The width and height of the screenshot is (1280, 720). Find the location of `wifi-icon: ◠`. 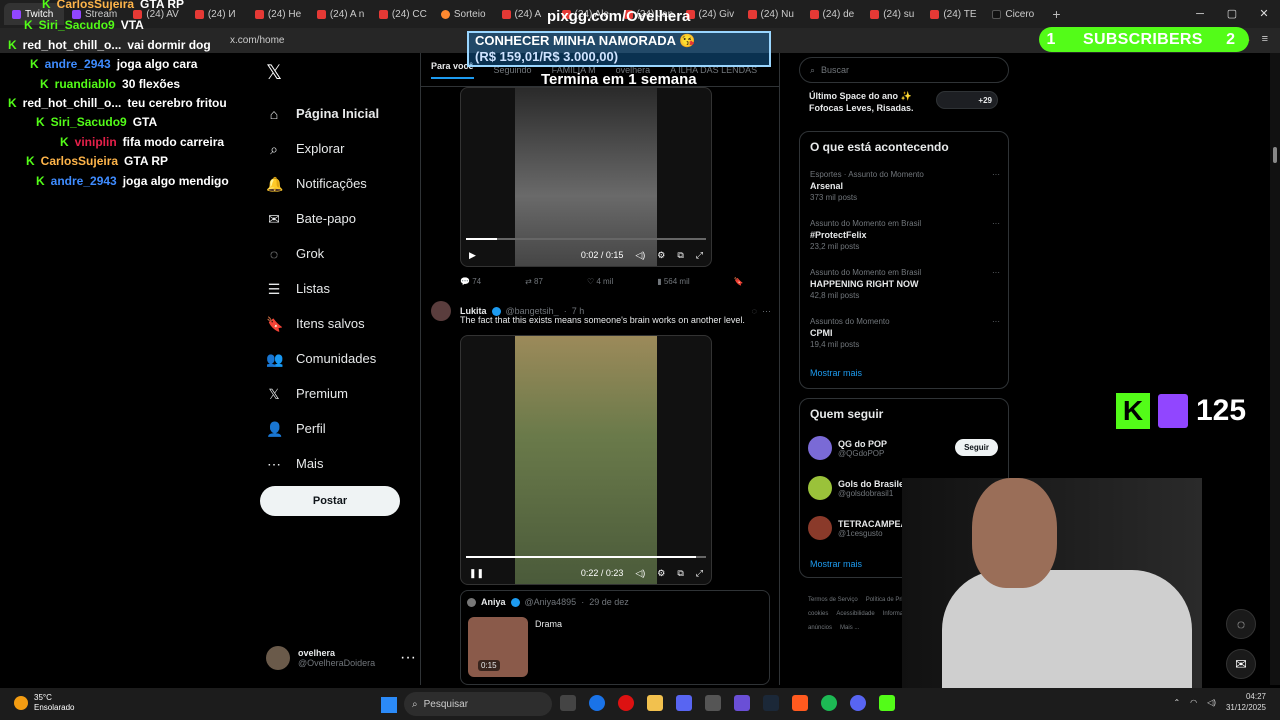

wifi-icon: ◠ is located at coordinates (1193, 702).